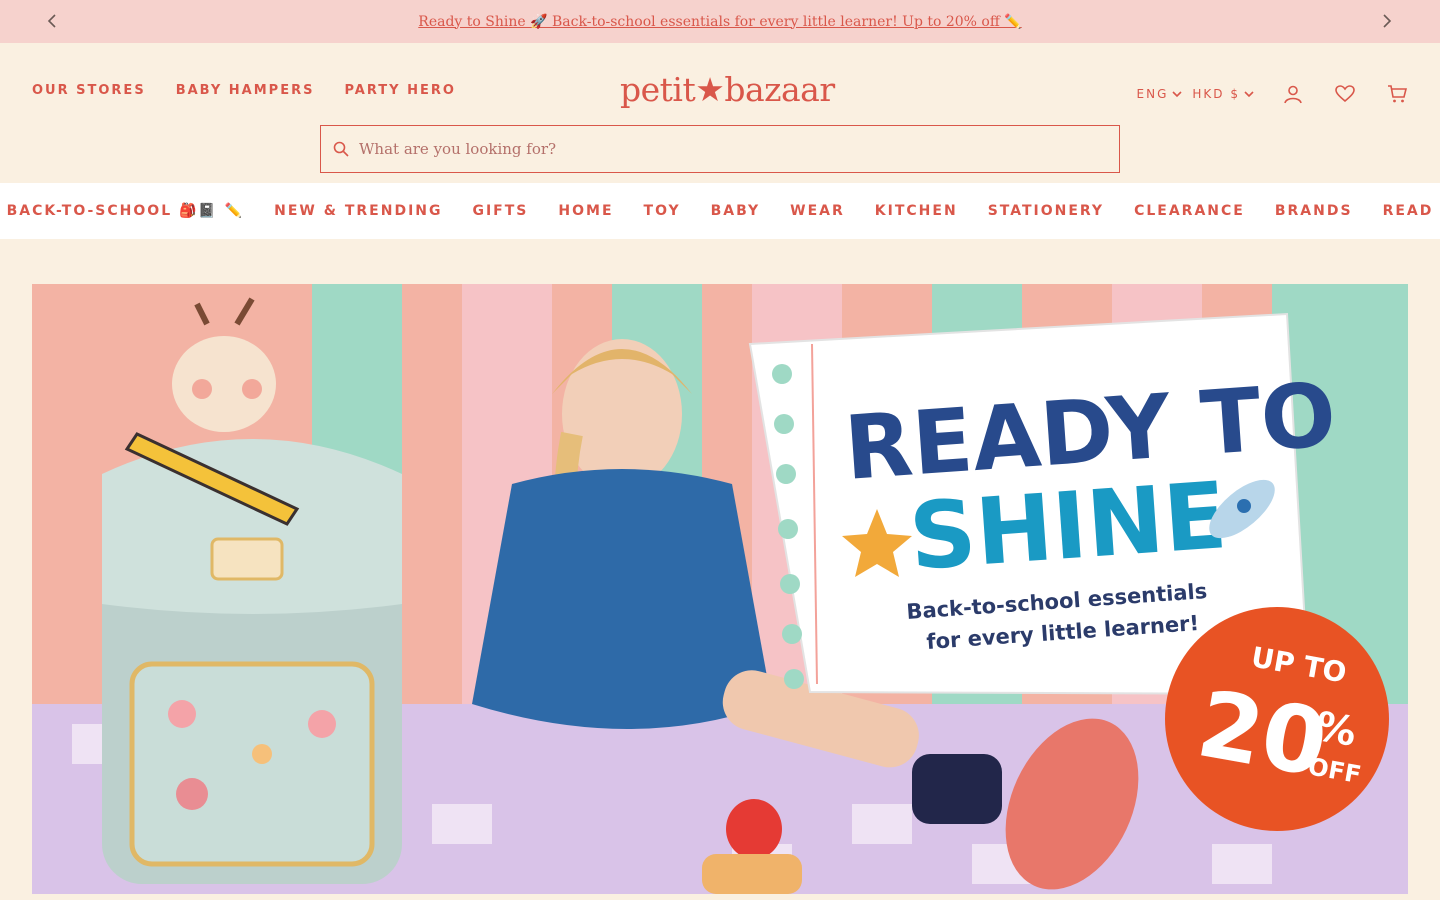  Describe the element at coordinates (585, 211) in the screenshot. I see `nav-home: HOME` at that location.